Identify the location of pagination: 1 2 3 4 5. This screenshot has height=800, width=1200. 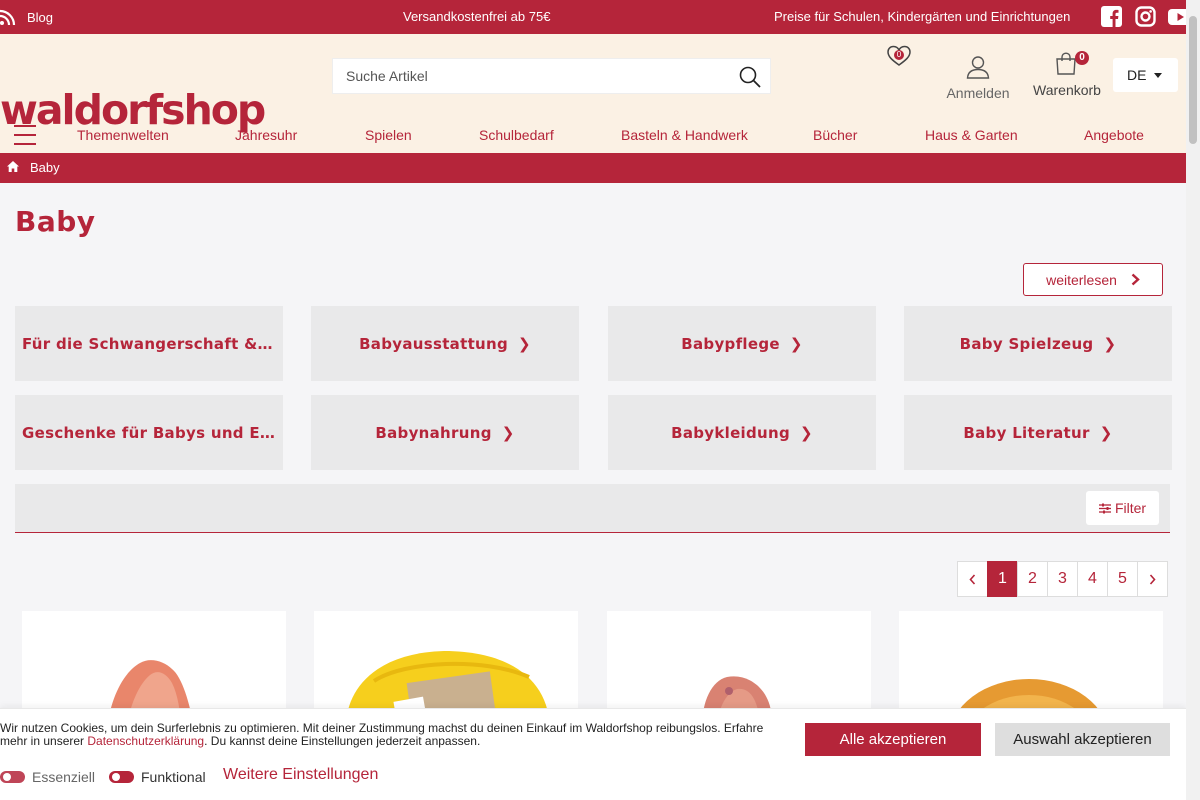
(1062, 579).